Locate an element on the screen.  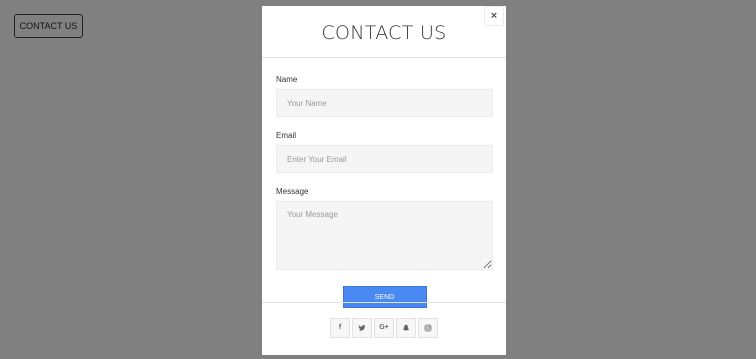
email-input is located at coordinates (384, 159).